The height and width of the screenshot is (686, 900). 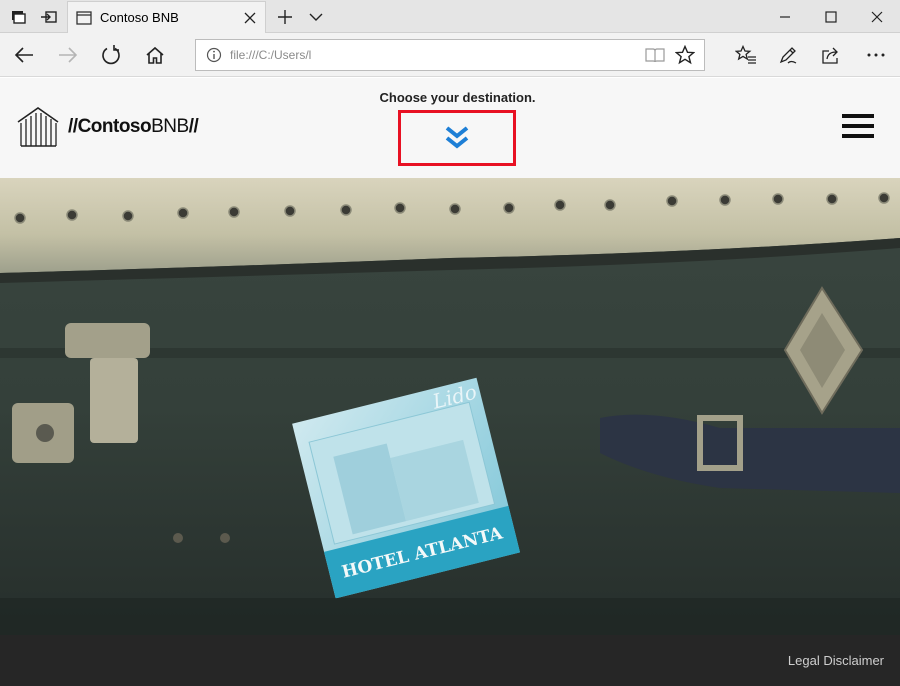 What do you see at coordinates (450, 660) in the screenshot?
I see `site-footer: Legal Disclaimer` at bounding box center [450, 660].